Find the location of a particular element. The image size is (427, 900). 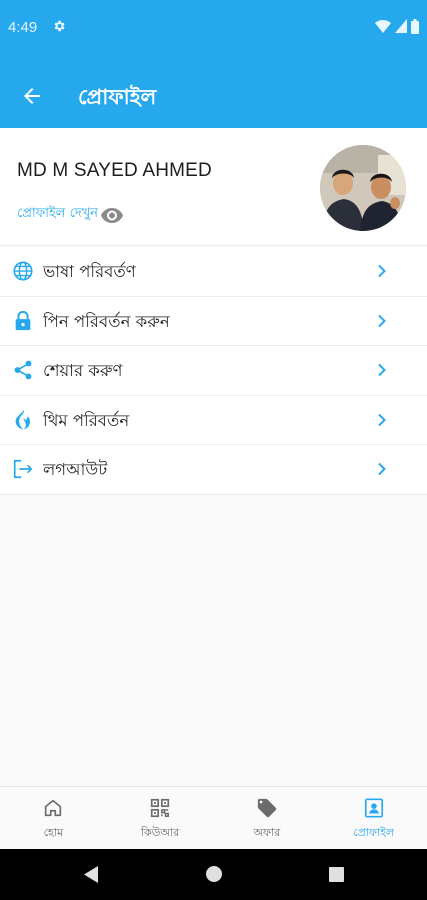

system-navigation-bar is located at coordinates (213, 874).